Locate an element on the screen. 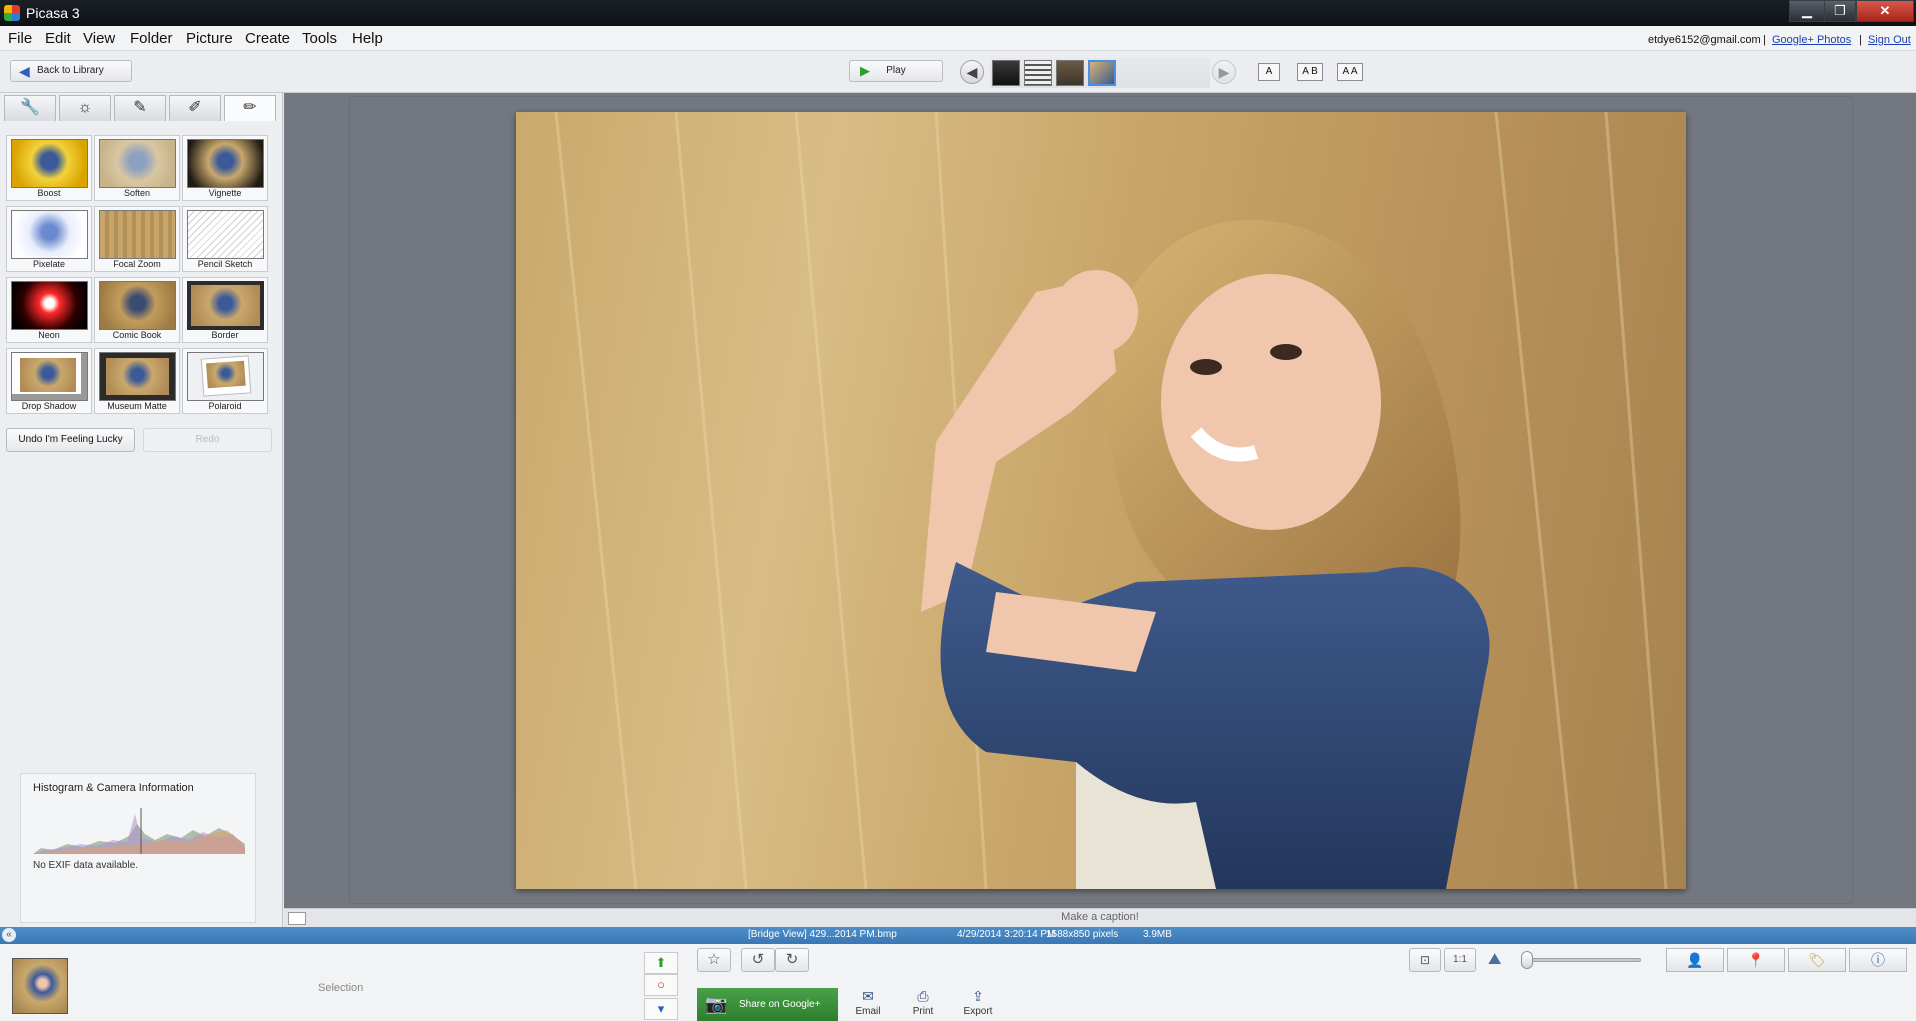 Image resolution: width=1916 pixels, height=1021 pixels. rotate-right-button: ↻ is located at coordinates (792, 960).